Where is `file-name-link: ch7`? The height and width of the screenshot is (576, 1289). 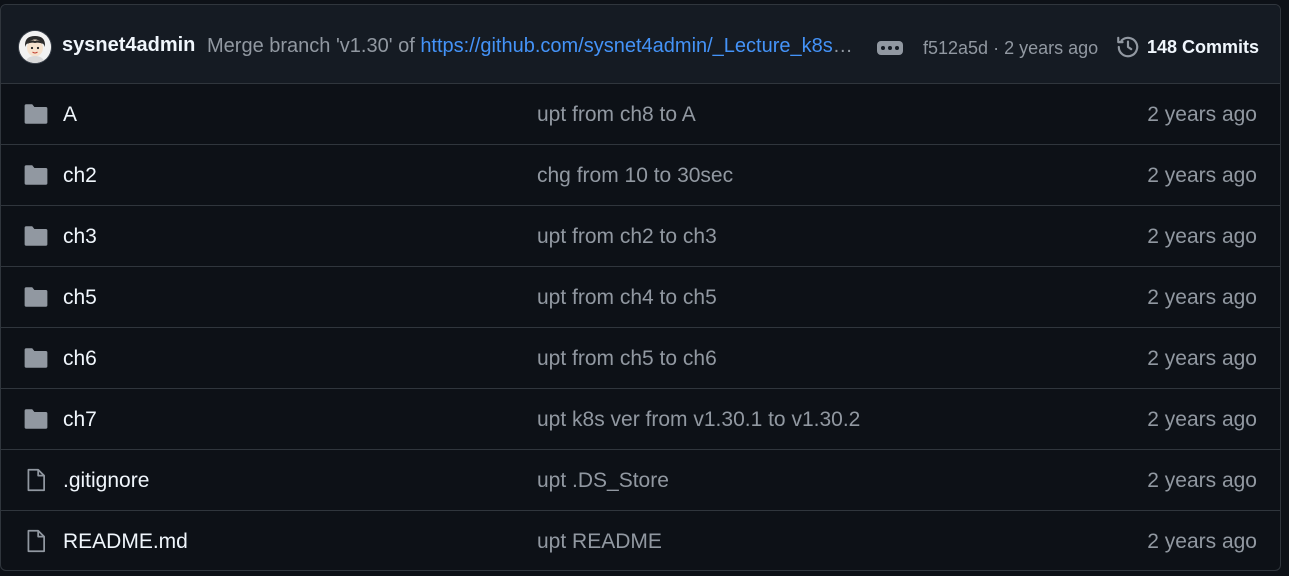
file-name-link: ch7 is located at coordinates (80, 419).